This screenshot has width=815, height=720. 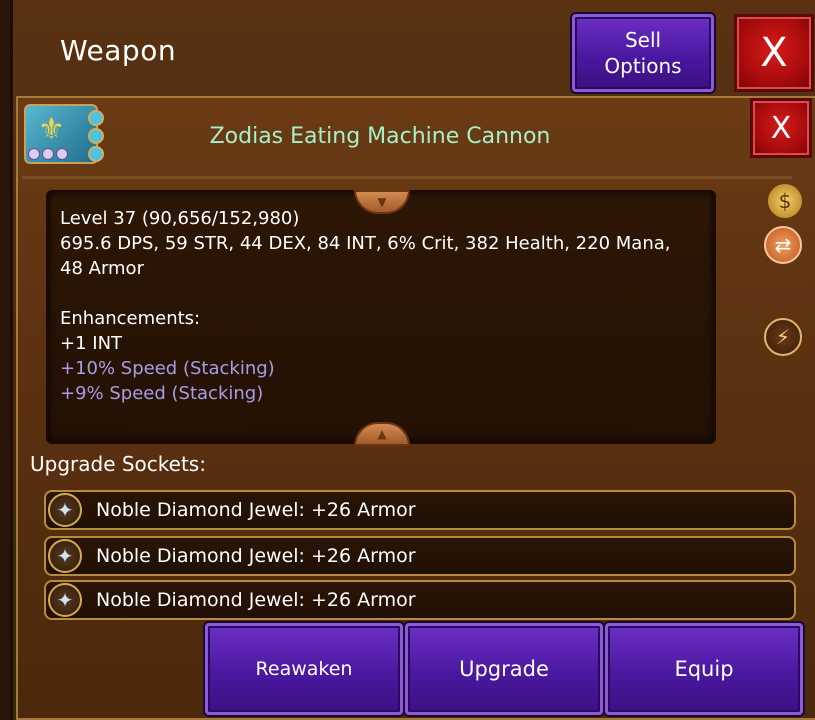 I want to click on enhancement-line: +9% Speed (Stacking), so click(x=162, y=393).